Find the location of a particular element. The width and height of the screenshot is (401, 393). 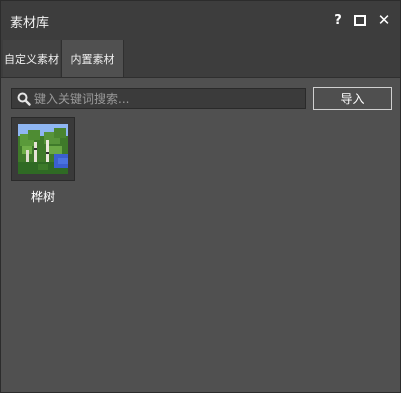

birch-forest-thumbnail is located at coordinates (43, 149).